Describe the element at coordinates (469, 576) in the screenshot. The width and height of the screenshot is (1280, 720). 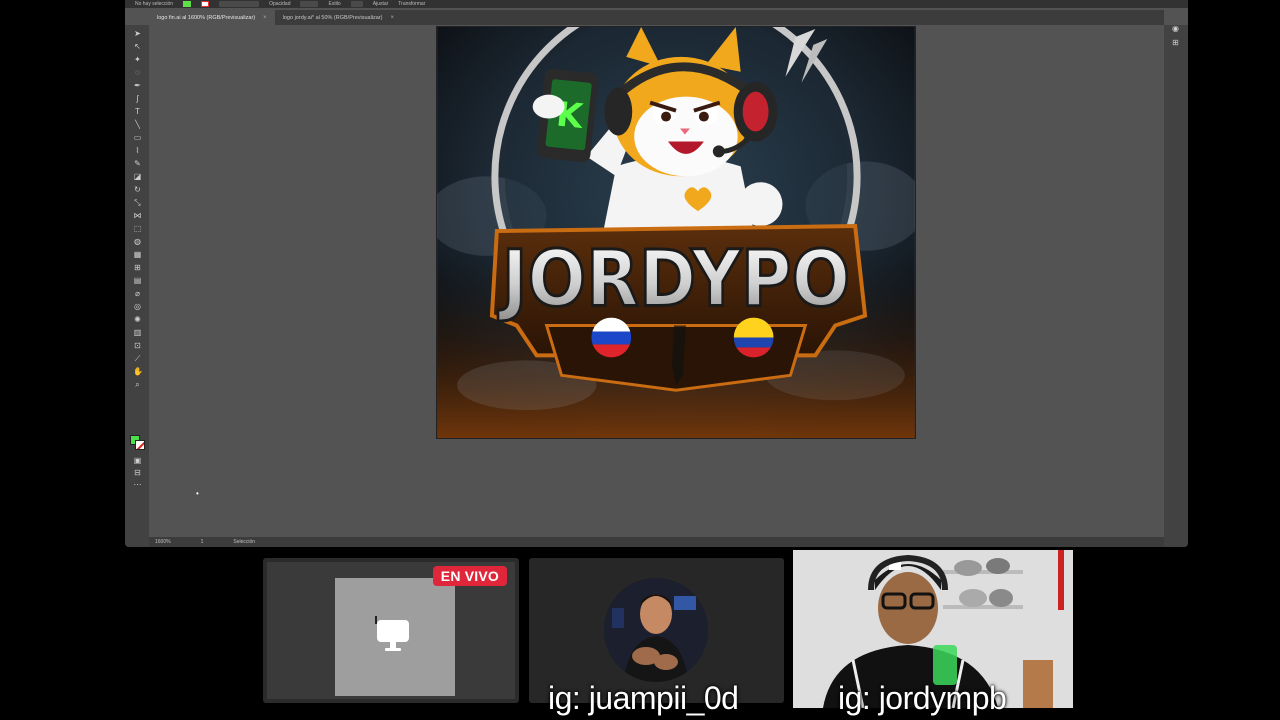
I see `live-badge: EN VIVO` at that location.